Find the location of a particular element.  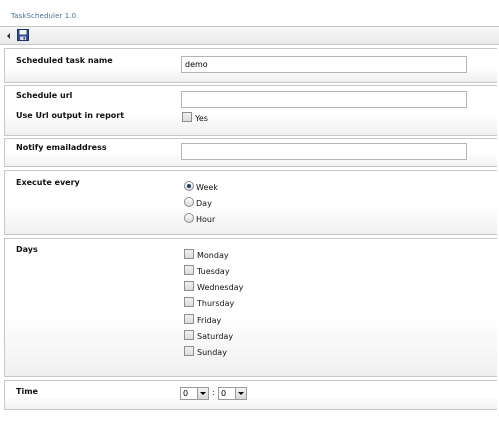

window-title-bar: TaskScheduler 1.0 is located at coordinates (249, 13).